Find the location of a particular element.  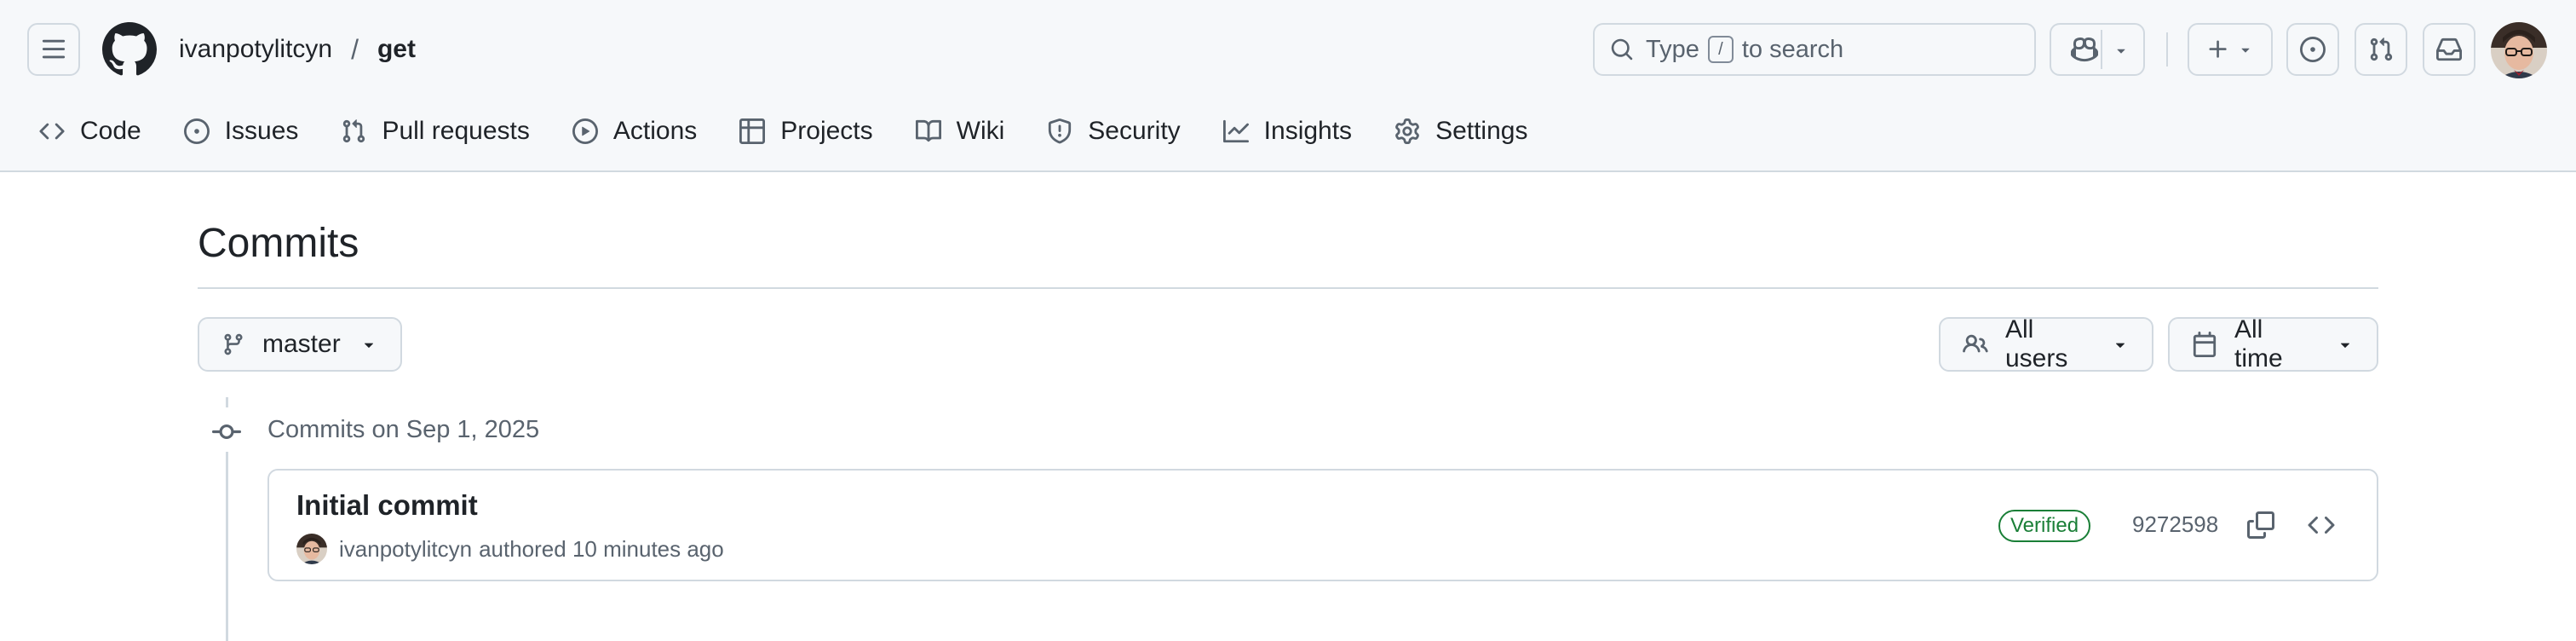

inbox-button is located at coordinates (2449, 49).